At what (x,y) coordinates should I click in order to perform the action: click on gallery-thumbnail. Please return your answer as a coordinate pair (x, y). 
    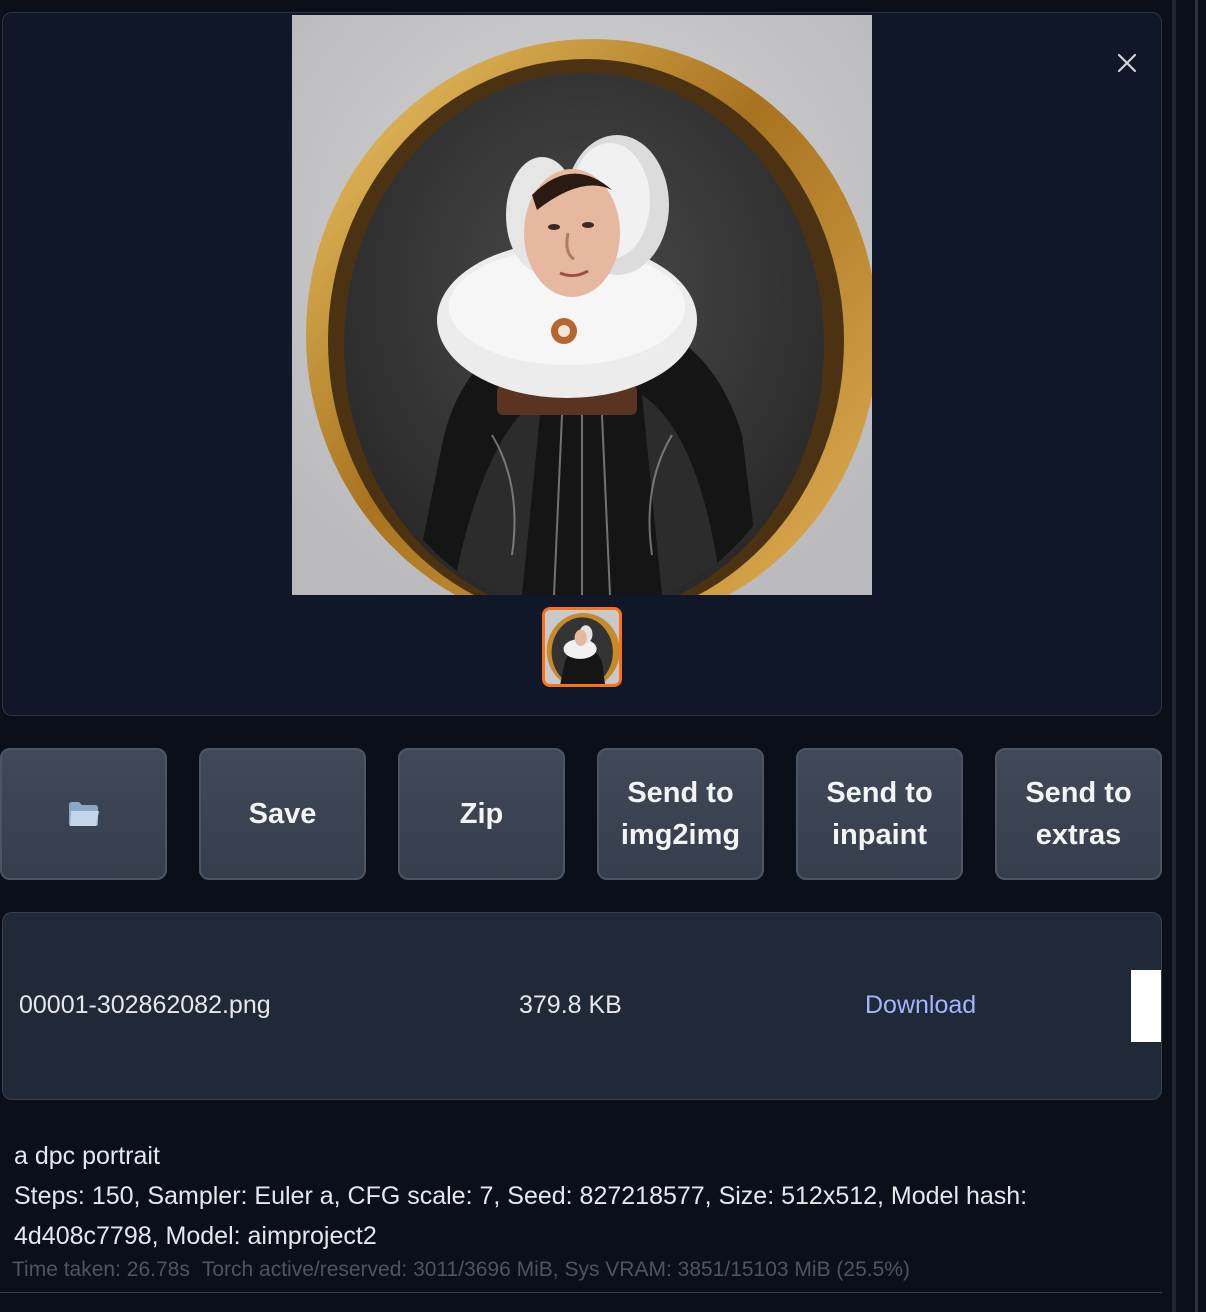
    Looking at the image, I should click on (582, 647).